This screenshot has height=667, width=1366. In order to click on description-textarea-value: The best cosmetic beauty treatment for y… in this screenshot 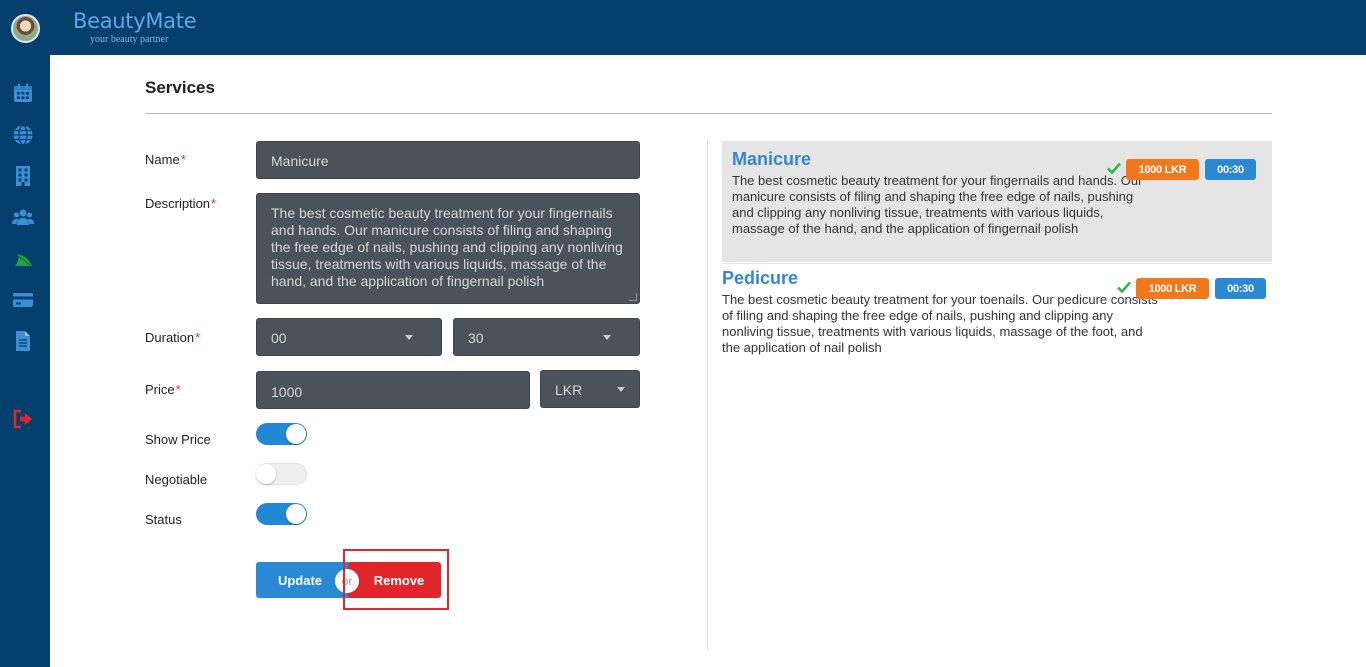, I will do `click(447, 247)`.